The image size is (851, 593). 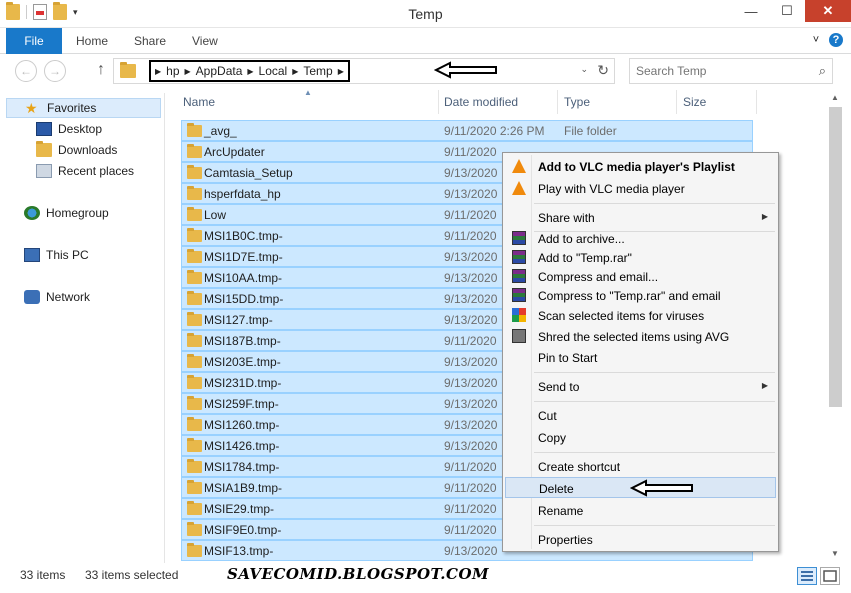 What do you see at coordinates (66, 213) in the screenshot?
I see `sidebar-item-homegroup: Homegroup` at bounding box center [66, 213].